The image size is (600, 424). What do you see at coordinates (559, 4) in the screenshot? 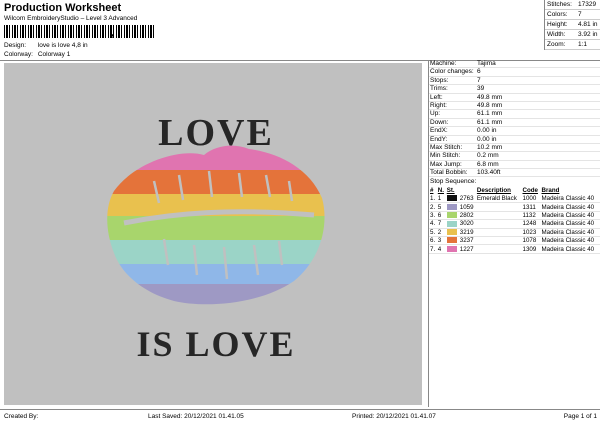
I see `stitches-label: Stitches:` at bounding box center [559, 4].